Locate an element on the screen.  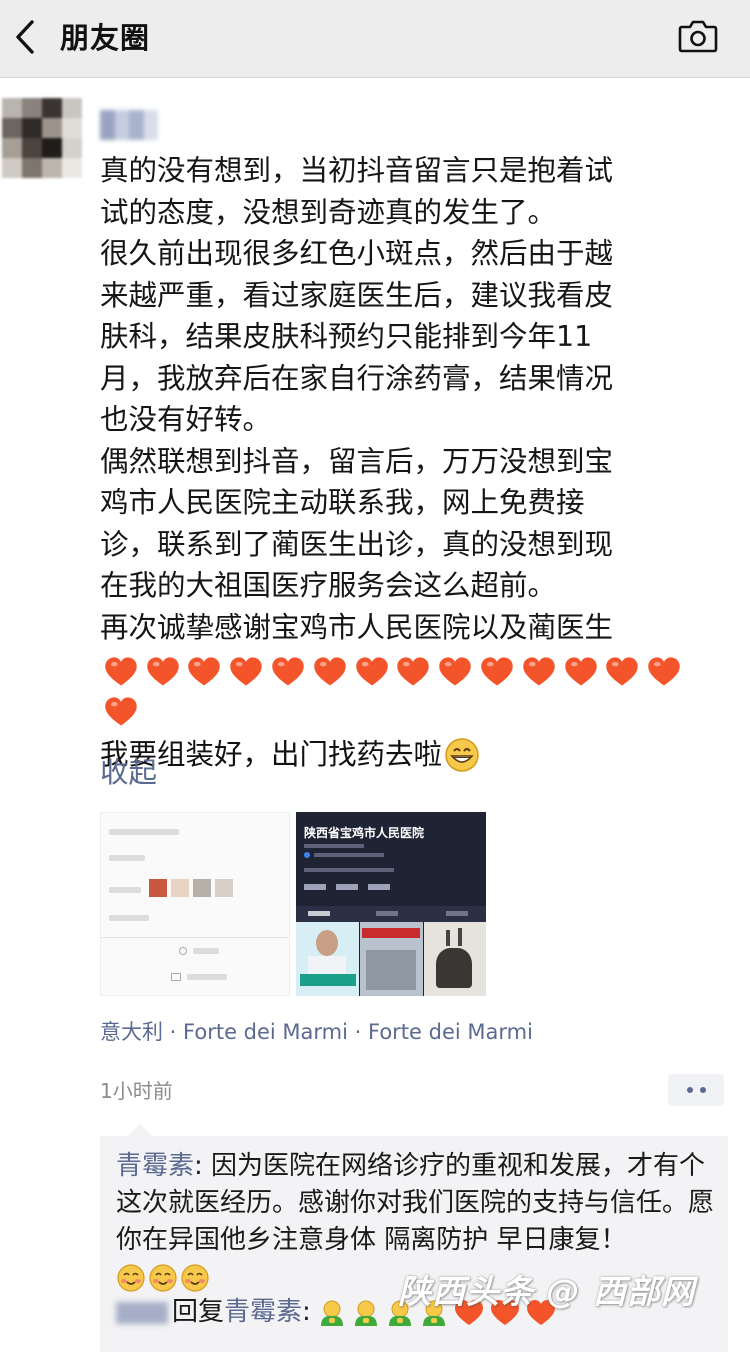
avatar is located at coordinates (42, 138).